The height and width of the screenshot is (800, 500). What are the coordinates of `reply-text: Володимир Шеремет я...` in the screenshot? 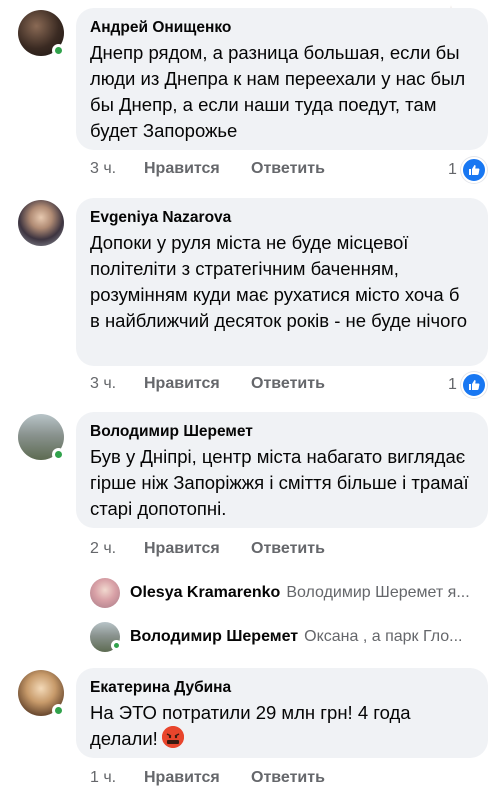 It's located at (378, 592).